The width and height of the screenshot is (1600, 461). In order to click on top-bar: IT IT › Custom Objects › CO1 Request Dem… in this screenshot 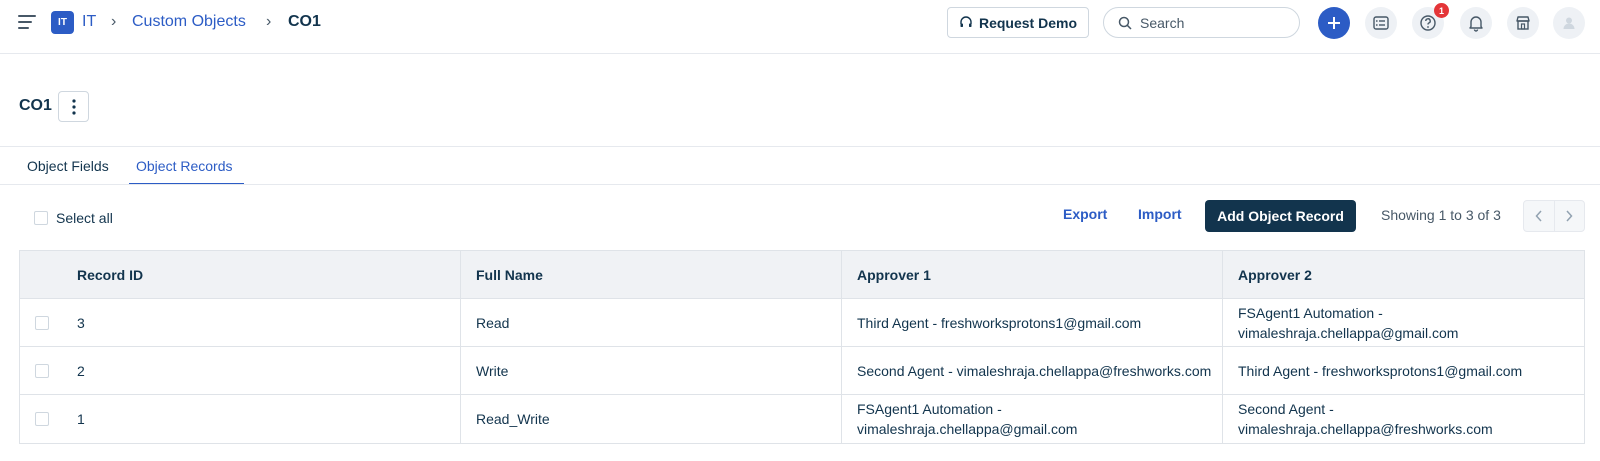, I will do `click(800, 27)`.